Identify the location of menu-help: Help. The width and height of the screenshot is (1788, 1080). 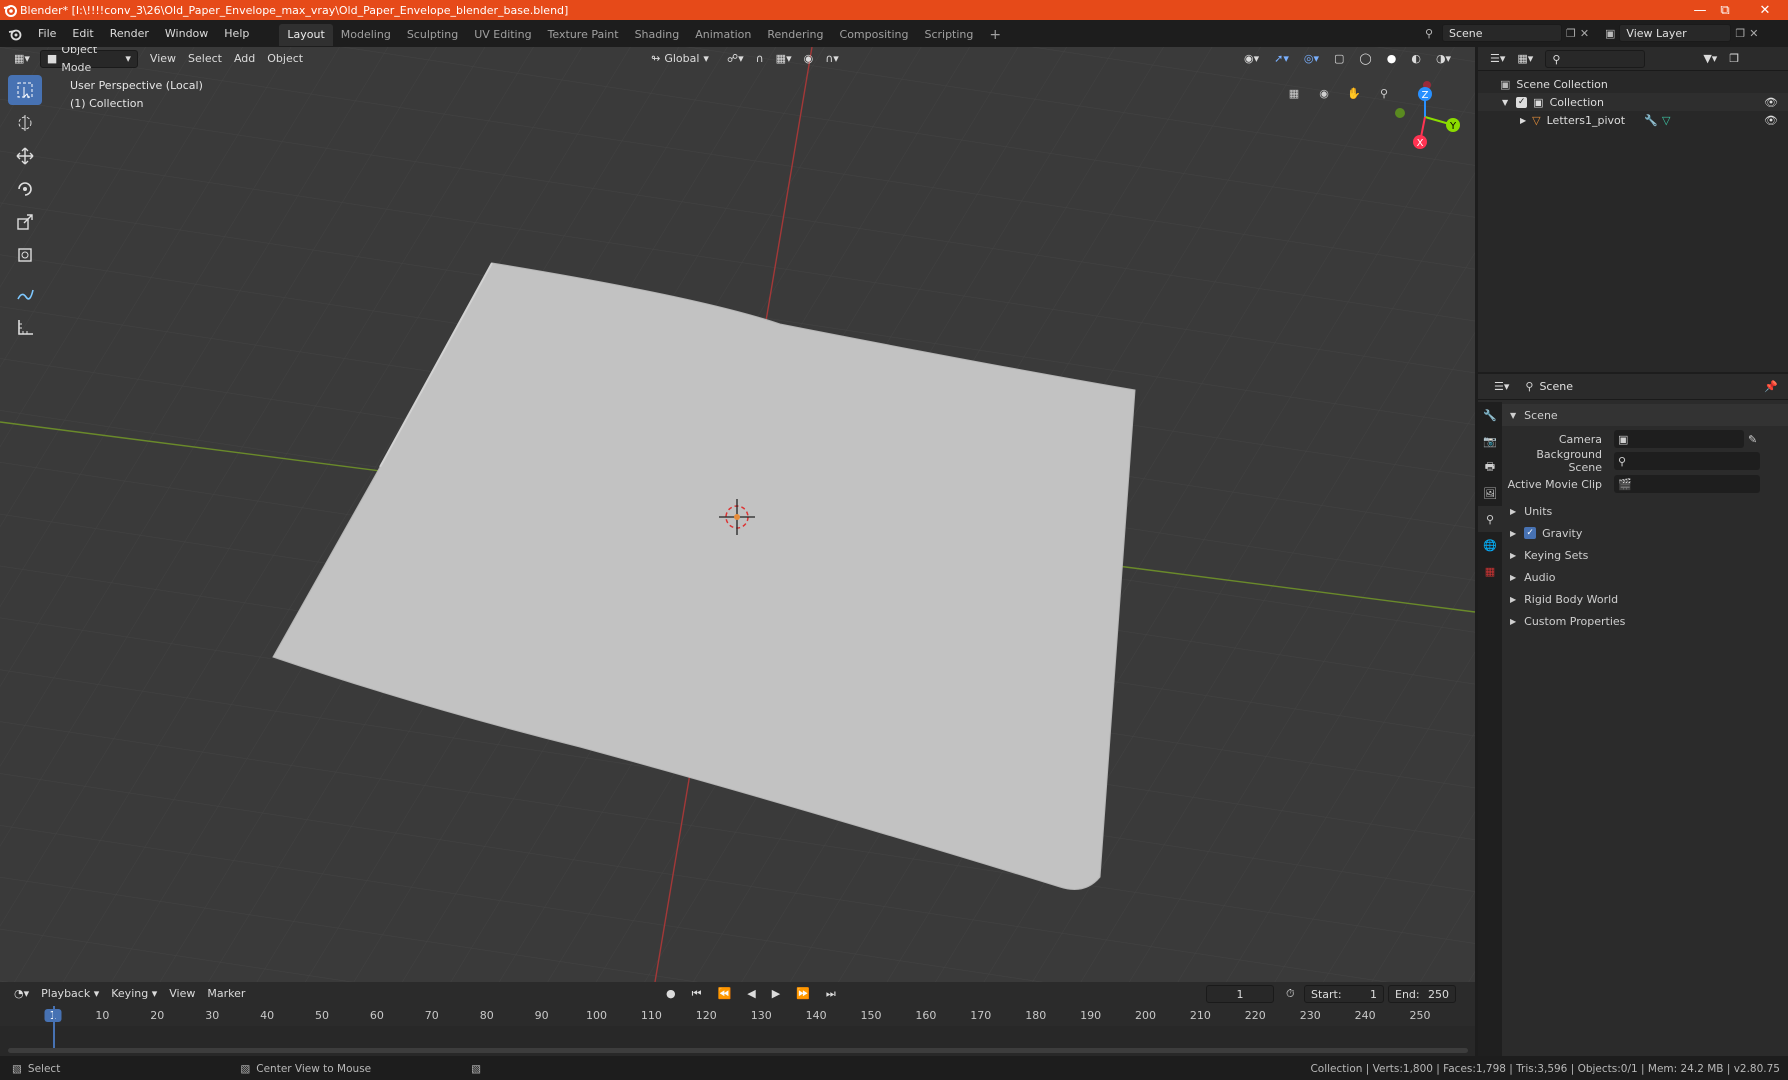
(236, 33).